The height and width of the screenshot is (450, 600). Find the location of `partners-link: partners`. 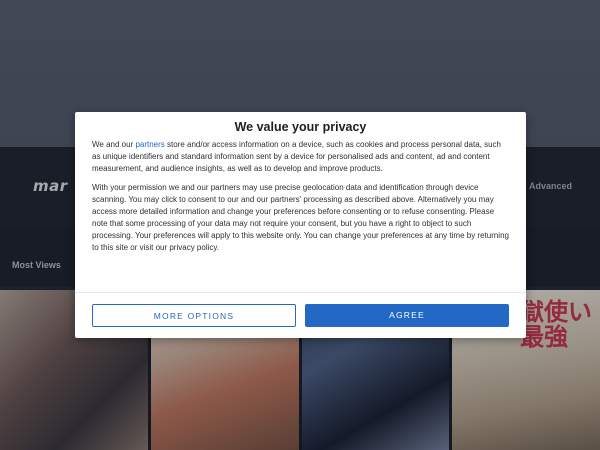

partners-link: partners is located at coordinates (149, 144).